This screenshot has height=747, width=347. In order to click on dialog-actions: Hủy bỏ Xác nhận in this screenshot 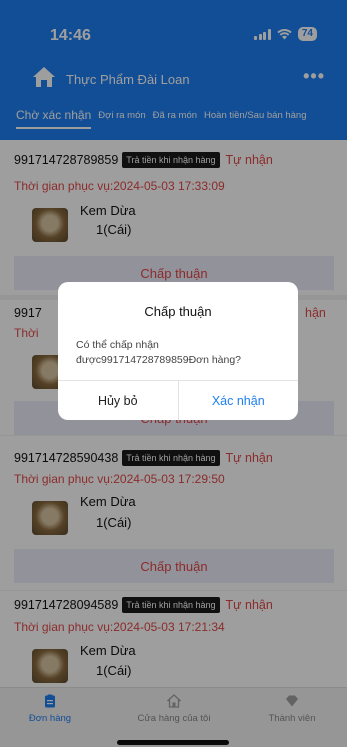, I will do `click(178, 400)`.